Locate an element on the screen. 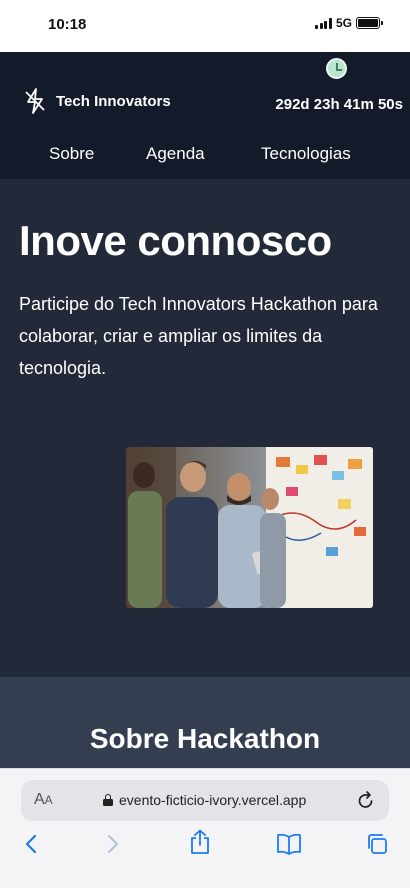 Image resolution: width=410 pixels, height=888 pixels. url-text: evento-ficticio-ivory.vercel.app is located at coordinates (213, 800).